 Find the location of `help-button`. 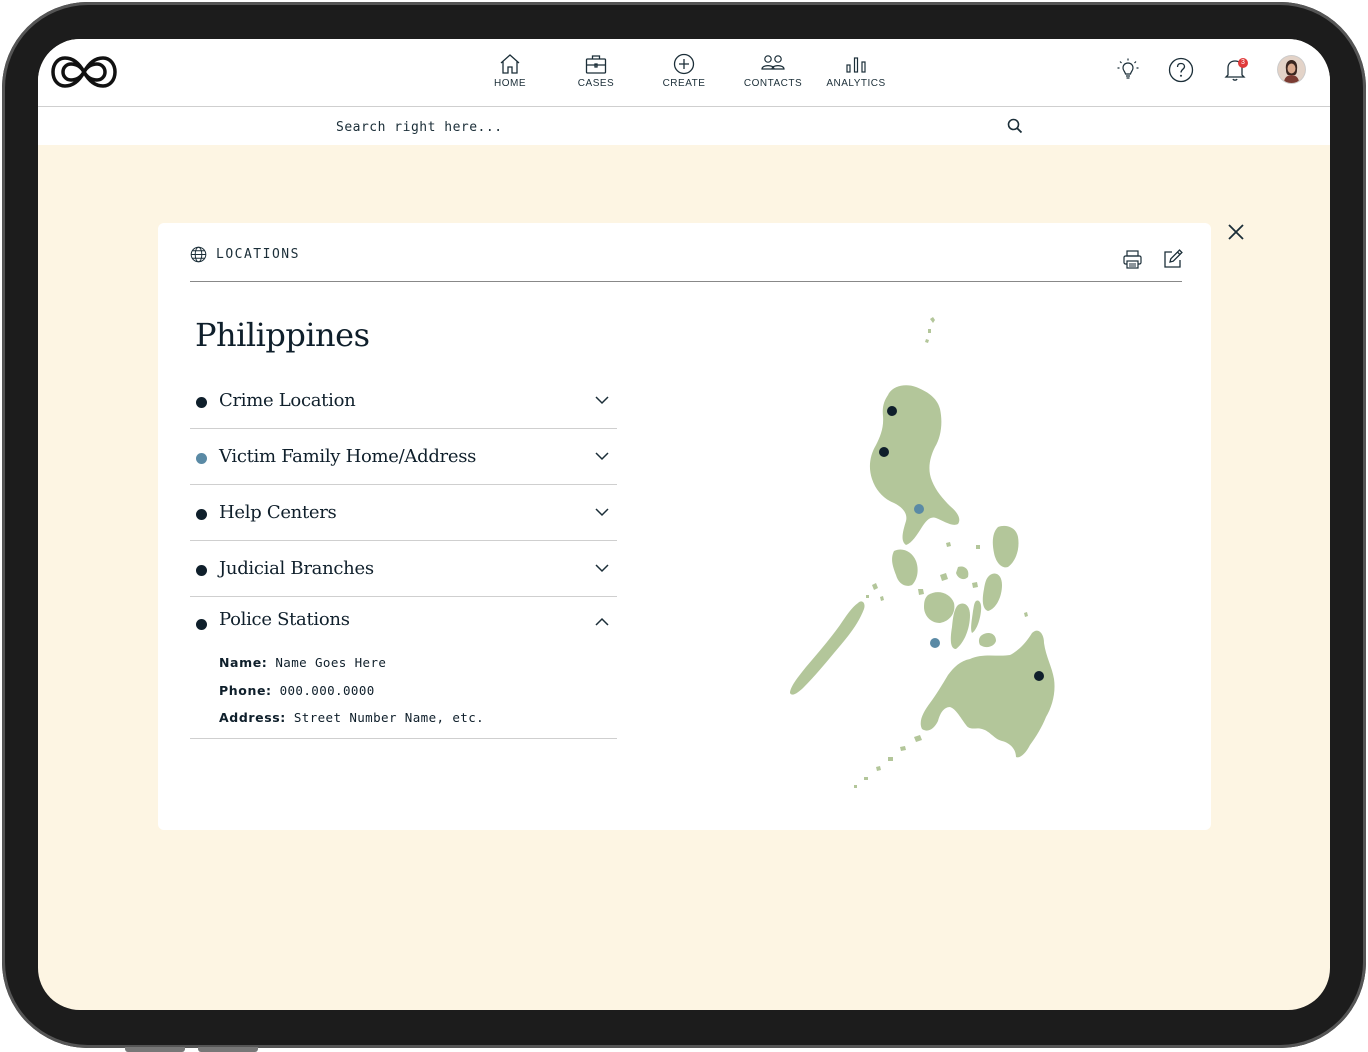

help-button is located at coordinates (1181, 72).